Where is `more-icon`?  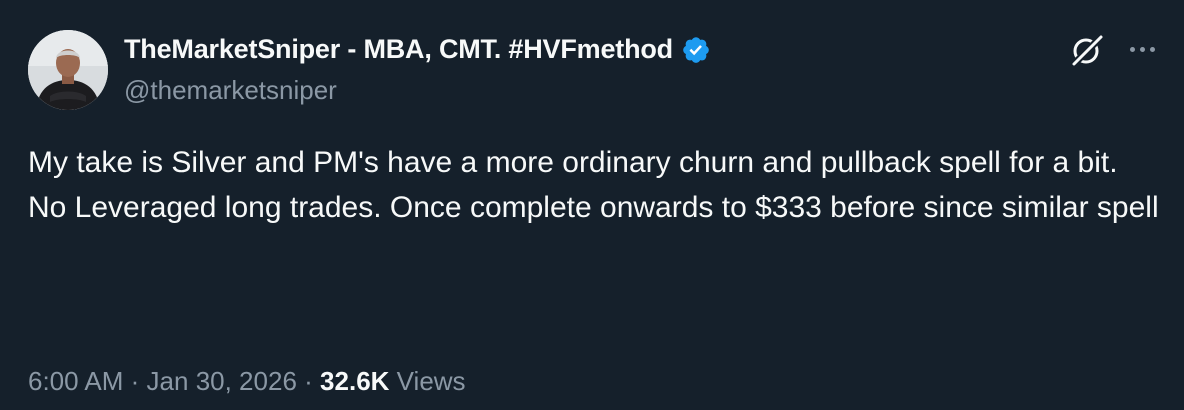
more-icon is located at coordinates (1142, 49).